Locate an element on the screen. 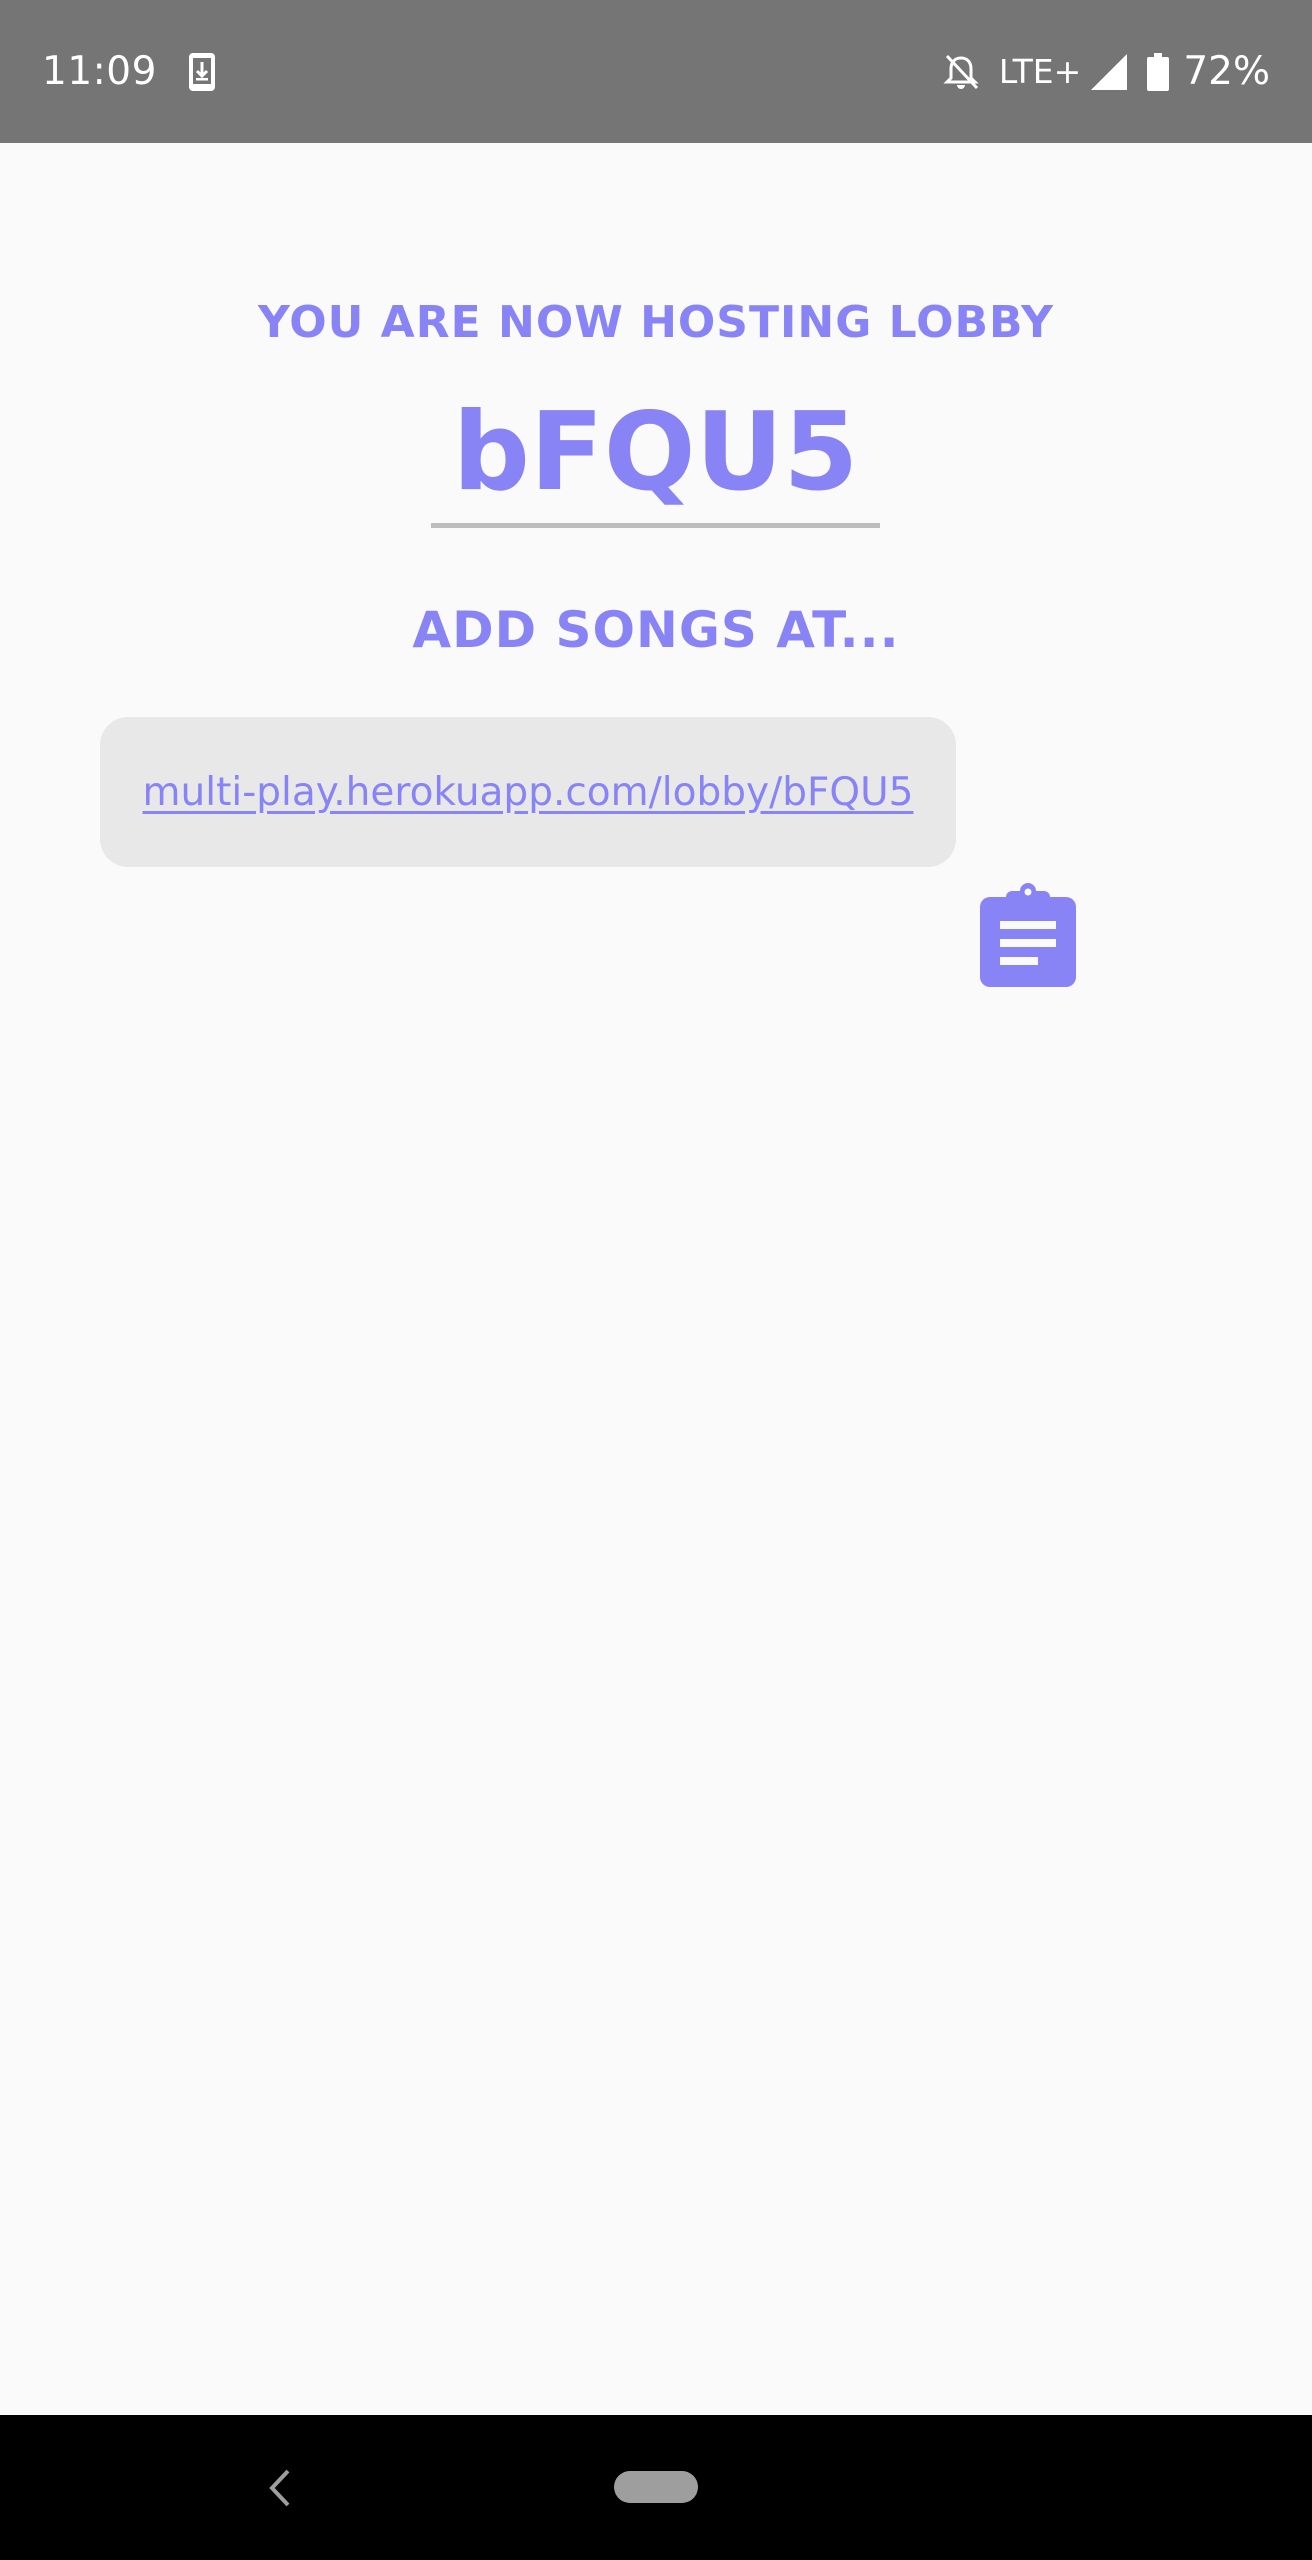 The image size is (1312, 2560). navigation-bar is located at coordinates (656, 2487).